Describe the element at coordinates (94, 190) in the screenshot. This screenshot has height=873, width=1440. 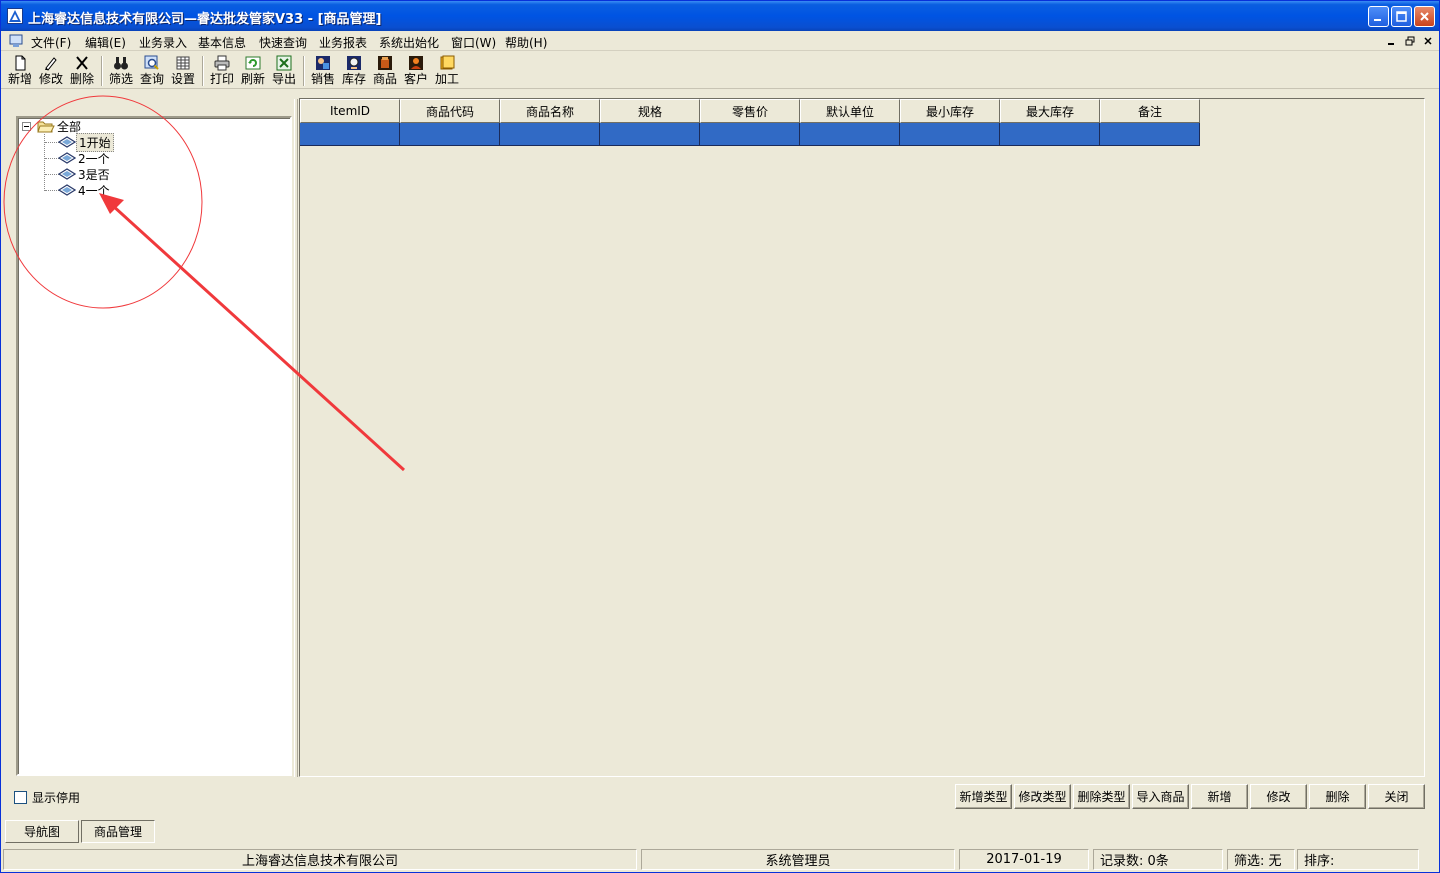
I see `tree-node-label: 4一个` at that location.